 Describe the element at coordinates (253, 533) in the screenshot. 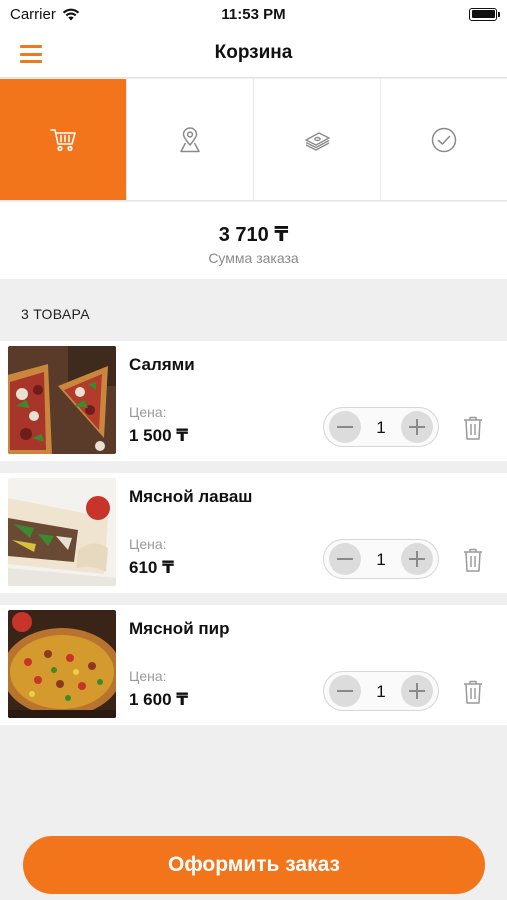

I see `cart-item: Мясной лаваш Цена: 610 ₸ 1` at that location.